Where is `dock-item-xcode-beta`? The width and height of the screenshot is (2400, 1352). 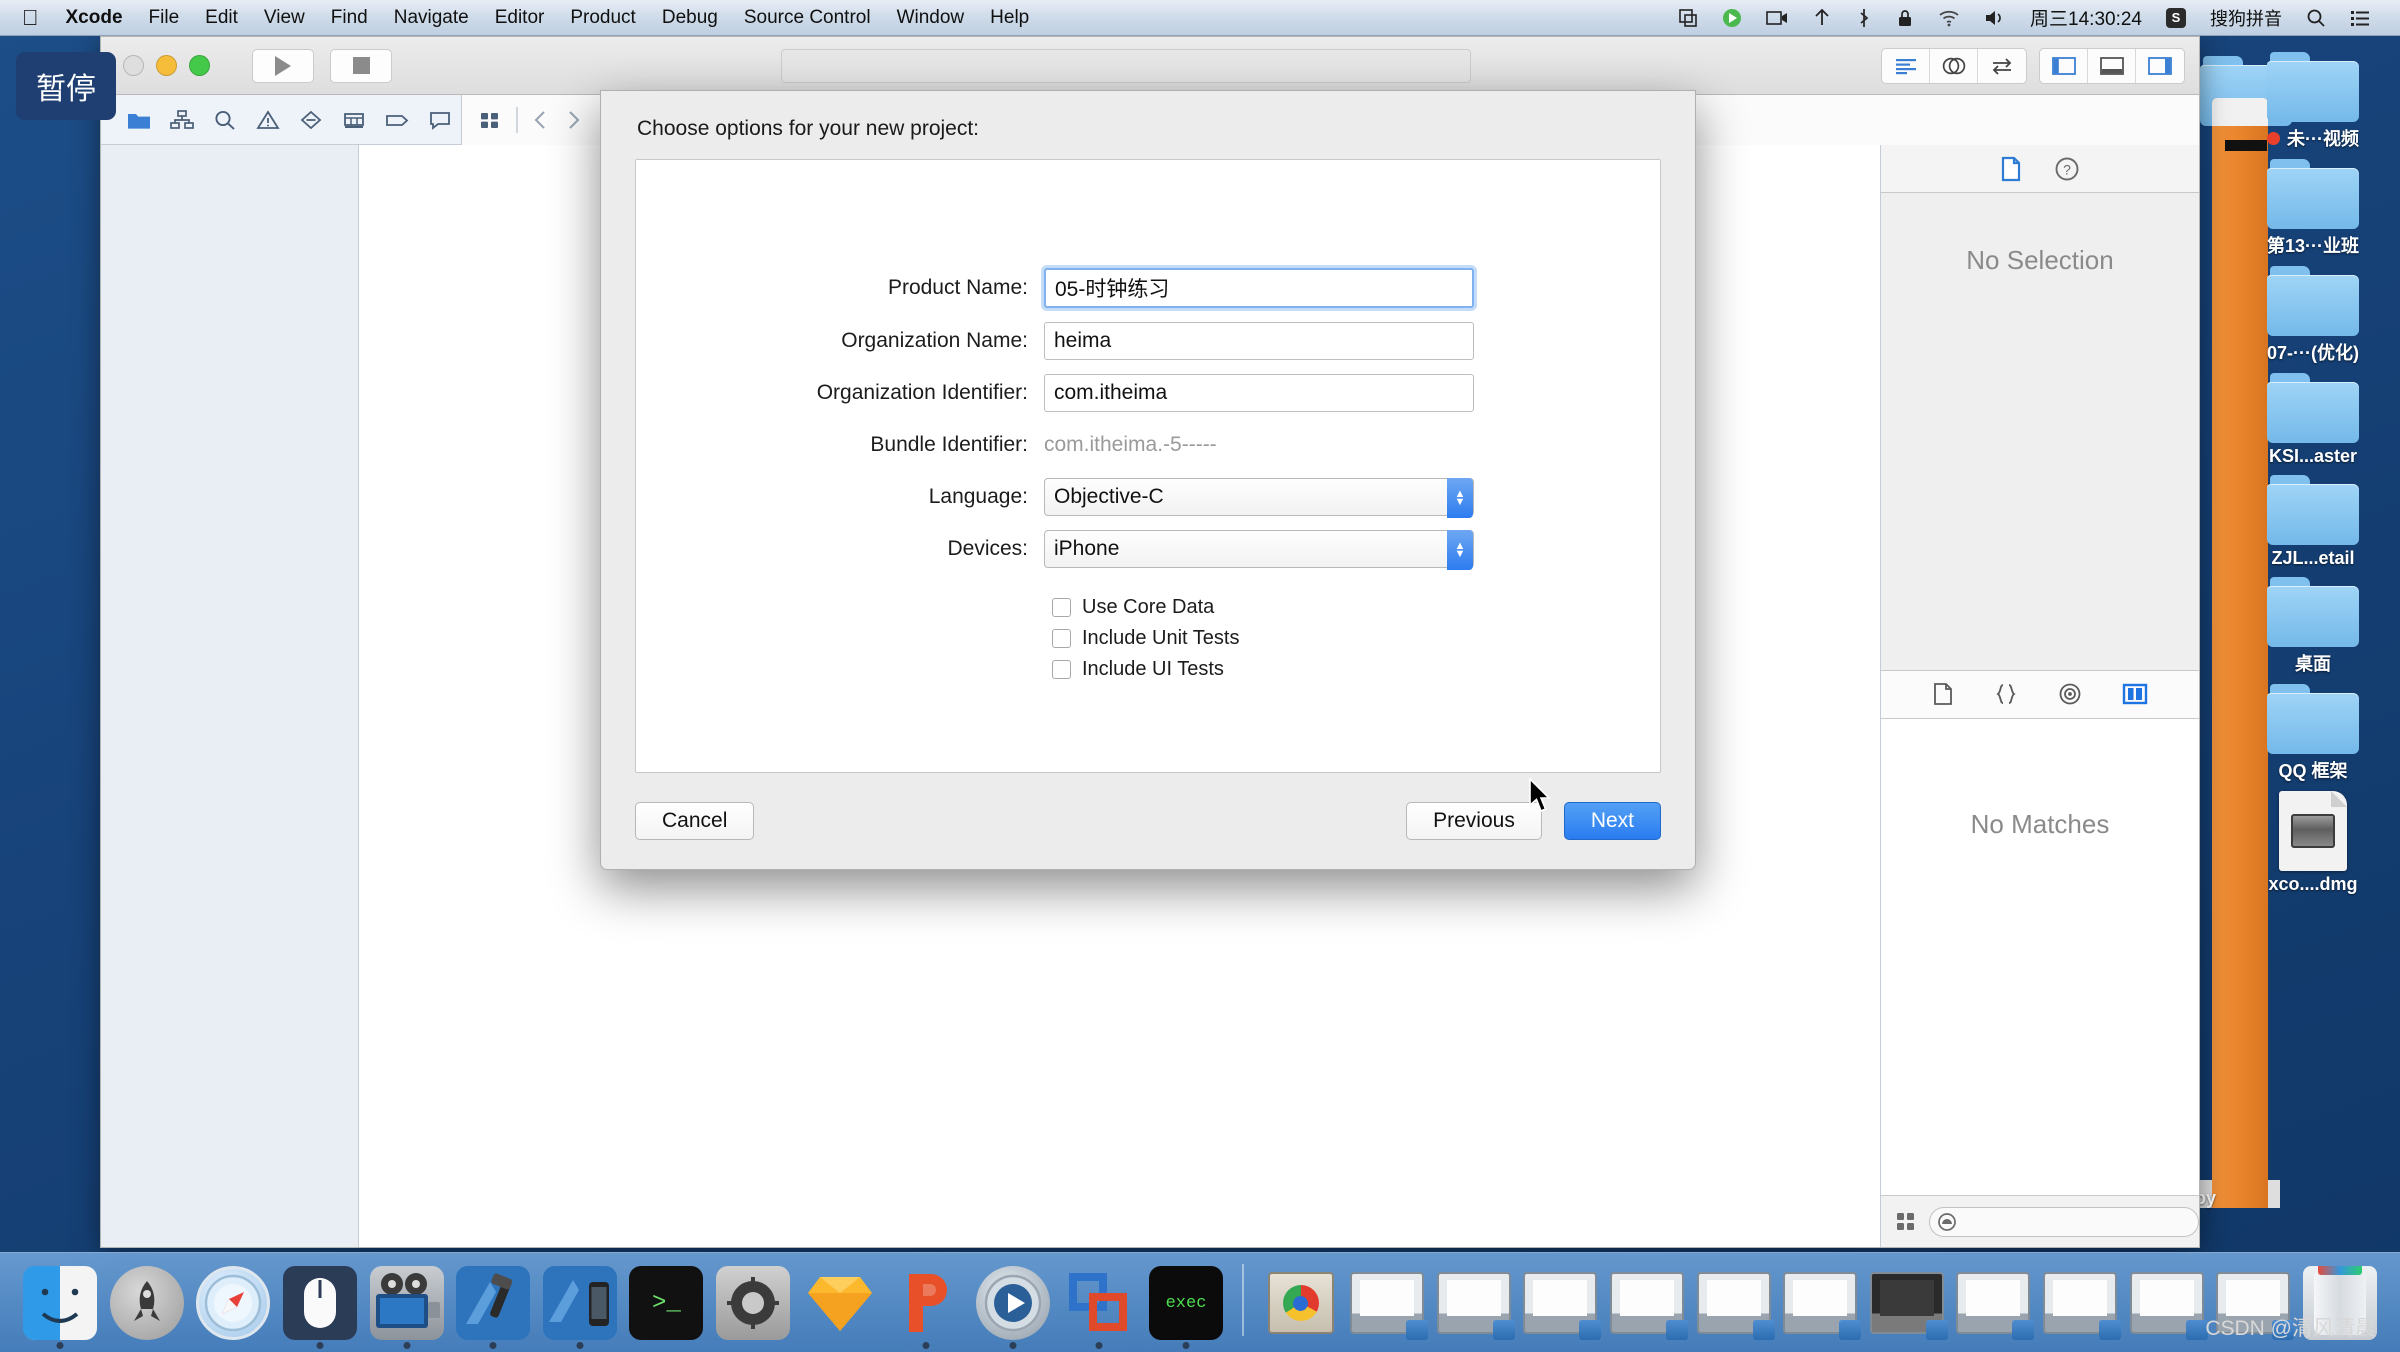
dock-item-xcode-beta is located at coordinates (580, 1305).